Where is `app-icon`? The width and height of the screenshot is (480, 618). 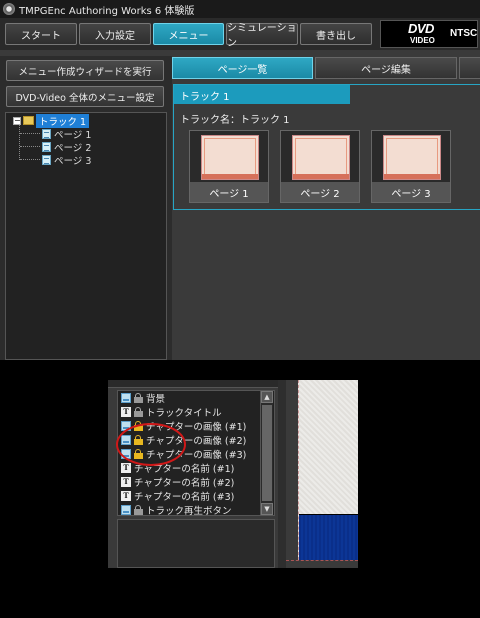
app-icon is located at coordinates (9, 9).